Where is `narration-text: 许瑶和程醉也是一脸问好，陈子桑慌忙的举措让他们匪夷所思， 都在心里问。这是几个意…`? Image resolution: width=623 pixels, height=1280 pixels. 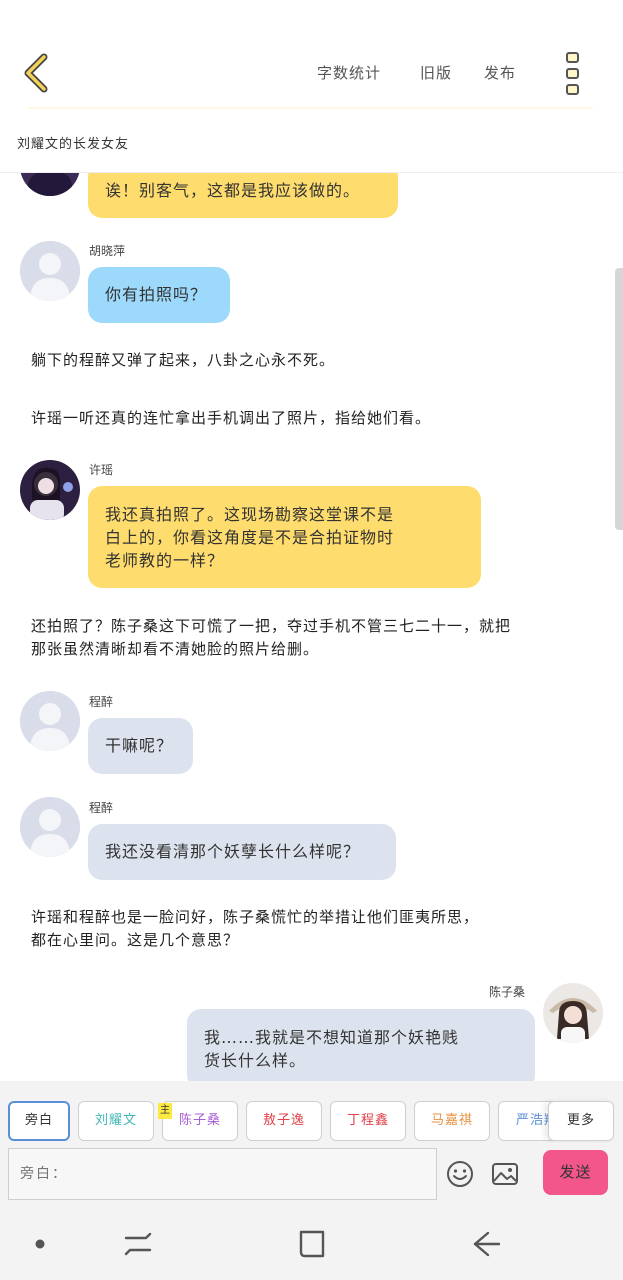 narration-text: 许瑶和程醉也是一脸问好，陈子桑慌忙的举措让他们匪夷所思， 都在心里问。这是几个意… is located at coordinates (255, 928).